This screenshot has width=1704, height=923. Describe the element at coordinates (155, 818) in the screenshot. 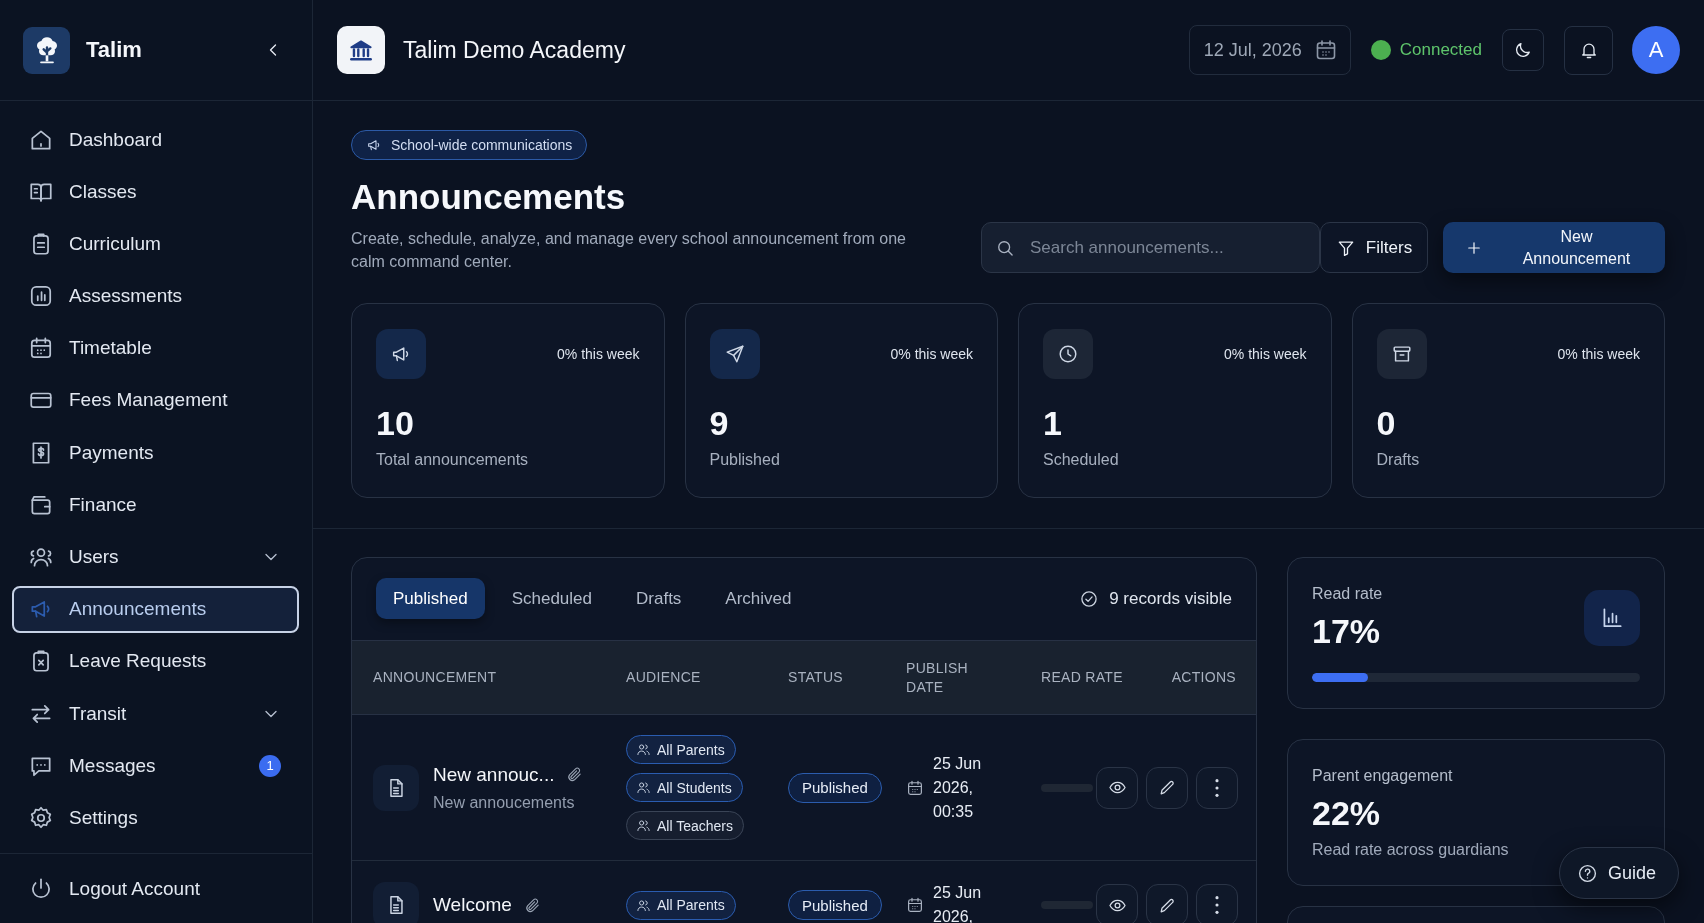

I see `sidebar-item: Settings` at that location.